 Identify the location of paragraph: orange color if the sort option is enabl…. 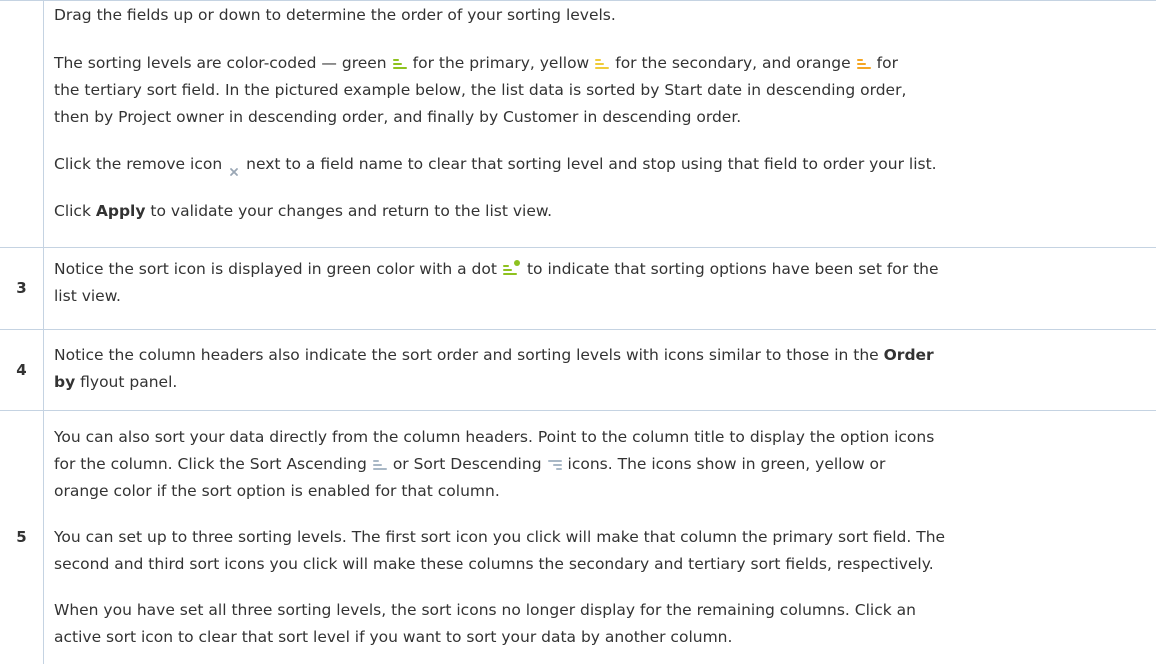
(602, 491).